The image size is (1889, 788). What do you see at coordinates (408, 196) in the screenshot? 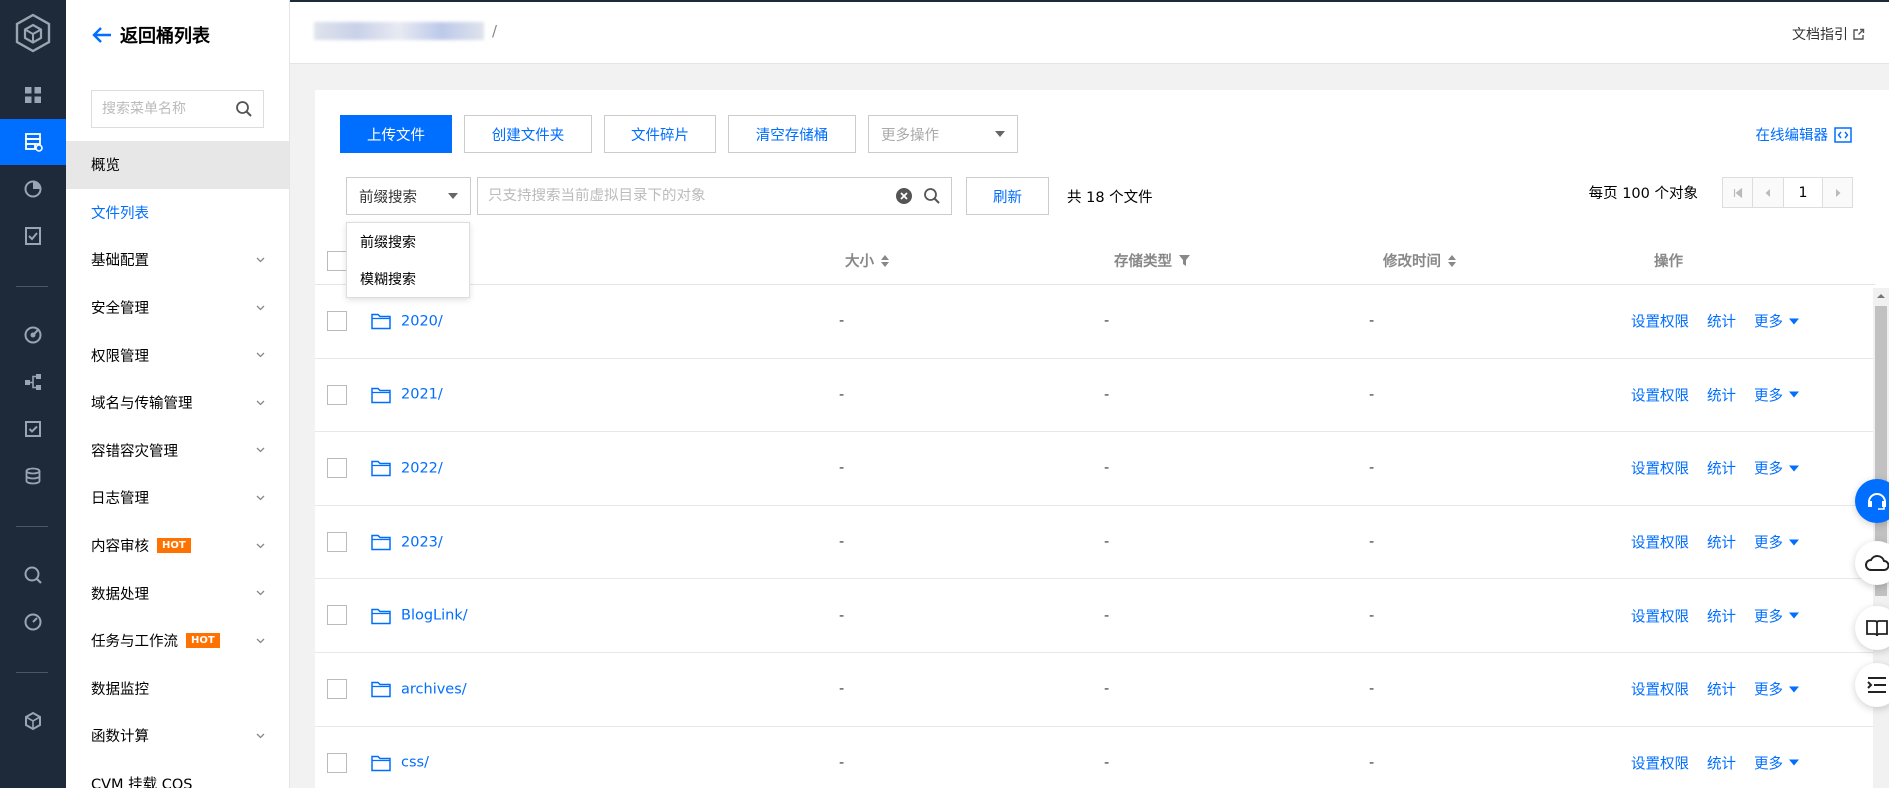
I see `search-mode-select: 前缀搜索` at bounding box center [408, 196].